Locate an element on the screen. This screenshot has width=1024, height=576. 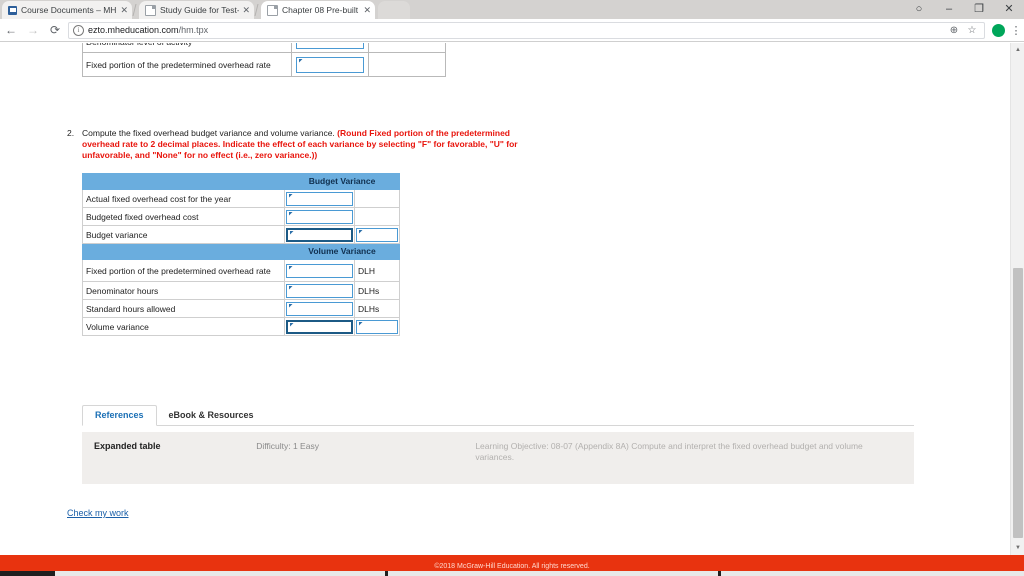
browser-tab-1: Study Guide for Test-2- M ✕ is located at coordinates (196, 10).